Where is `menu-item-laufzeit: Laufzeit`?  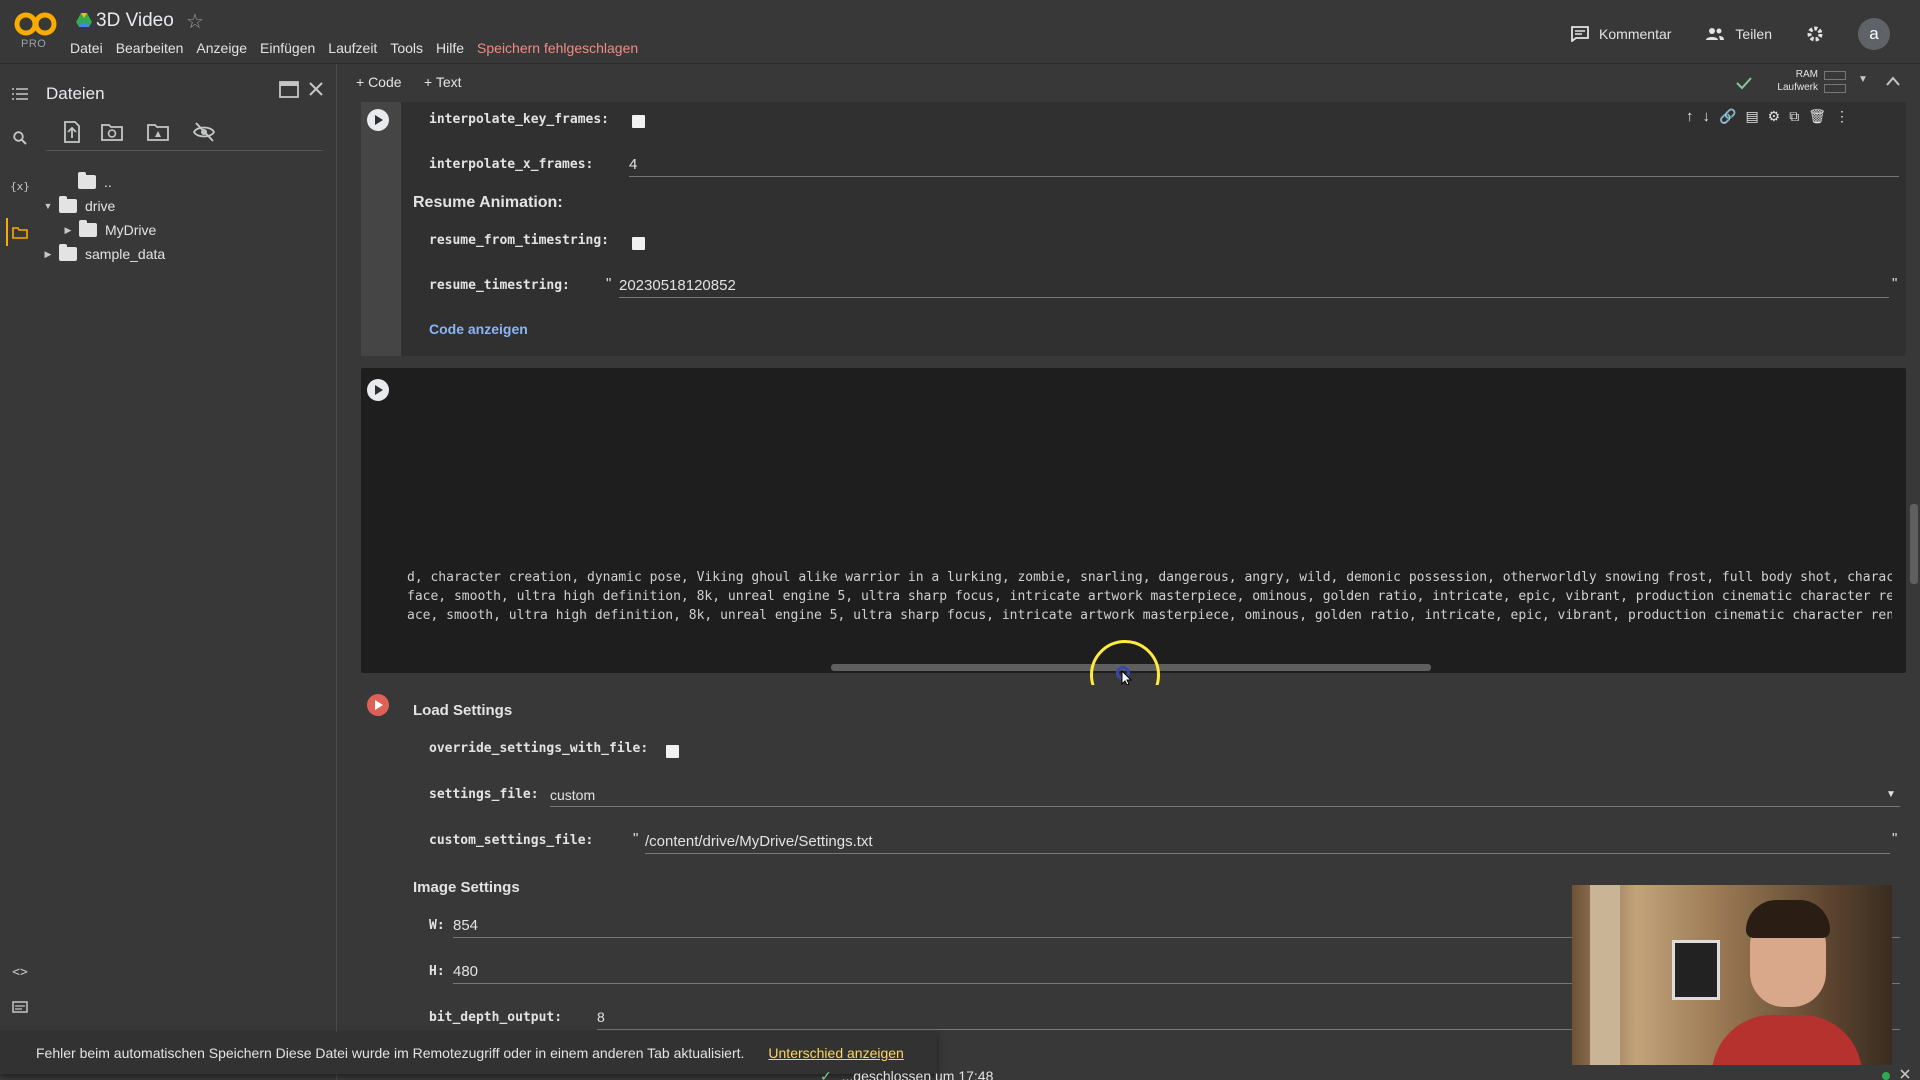 menu-item-laufzeit: Laufzeit is located at coordinates (352, 48).